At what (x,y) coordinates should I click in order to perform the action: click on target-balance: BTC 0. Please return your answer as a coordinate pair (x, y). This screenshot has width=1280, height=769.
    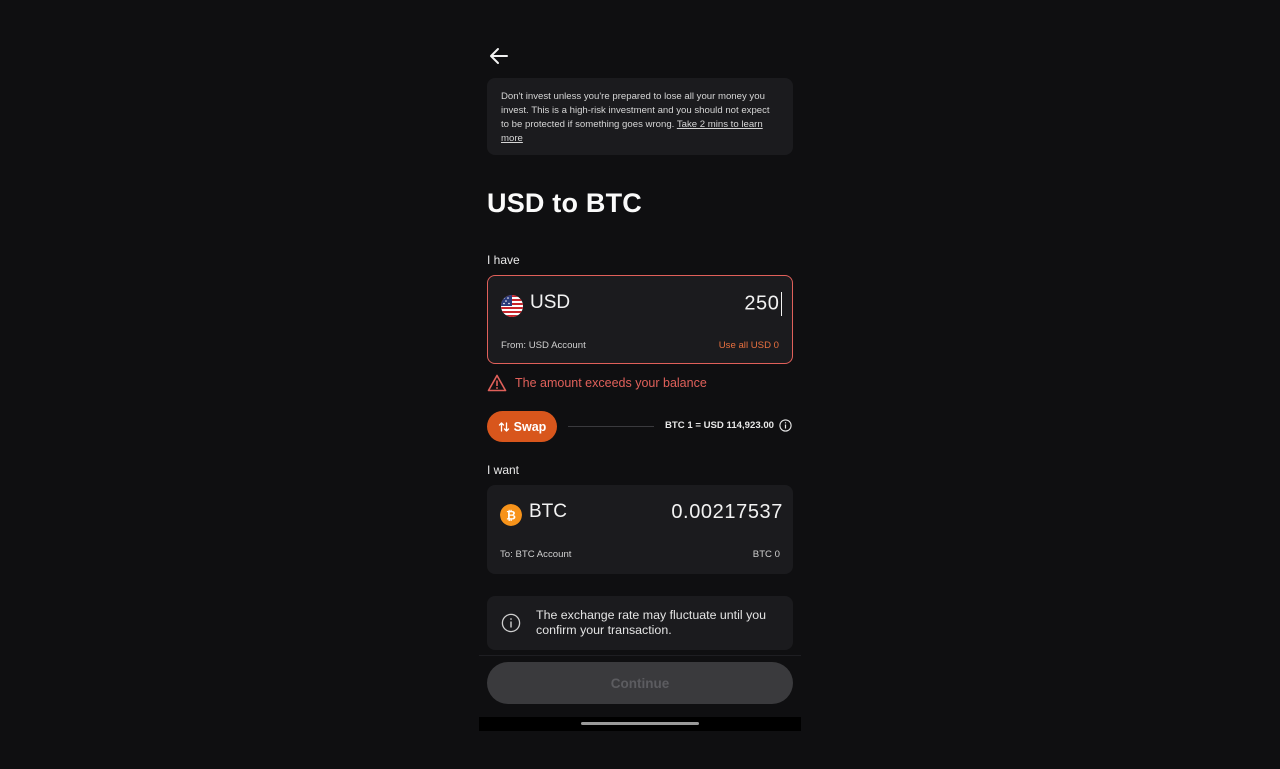
    Looking at the image, I should click on (766, 554).